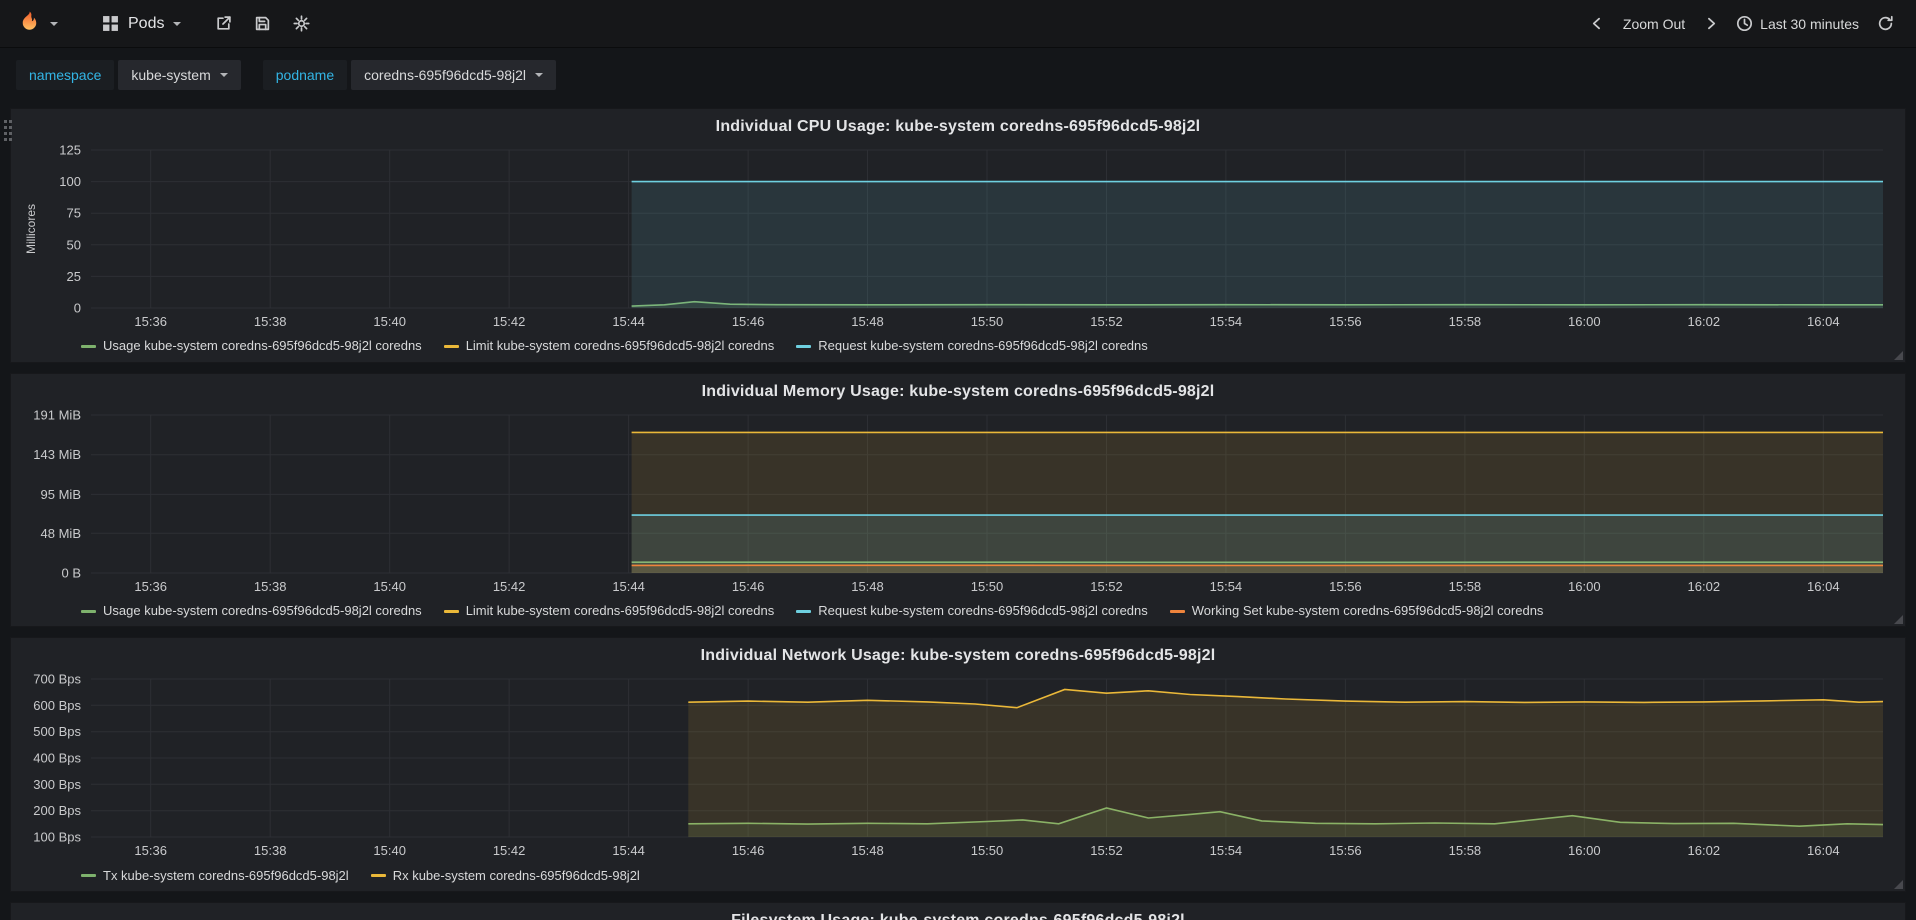  I want to click on save-icon, so click(263, 23).